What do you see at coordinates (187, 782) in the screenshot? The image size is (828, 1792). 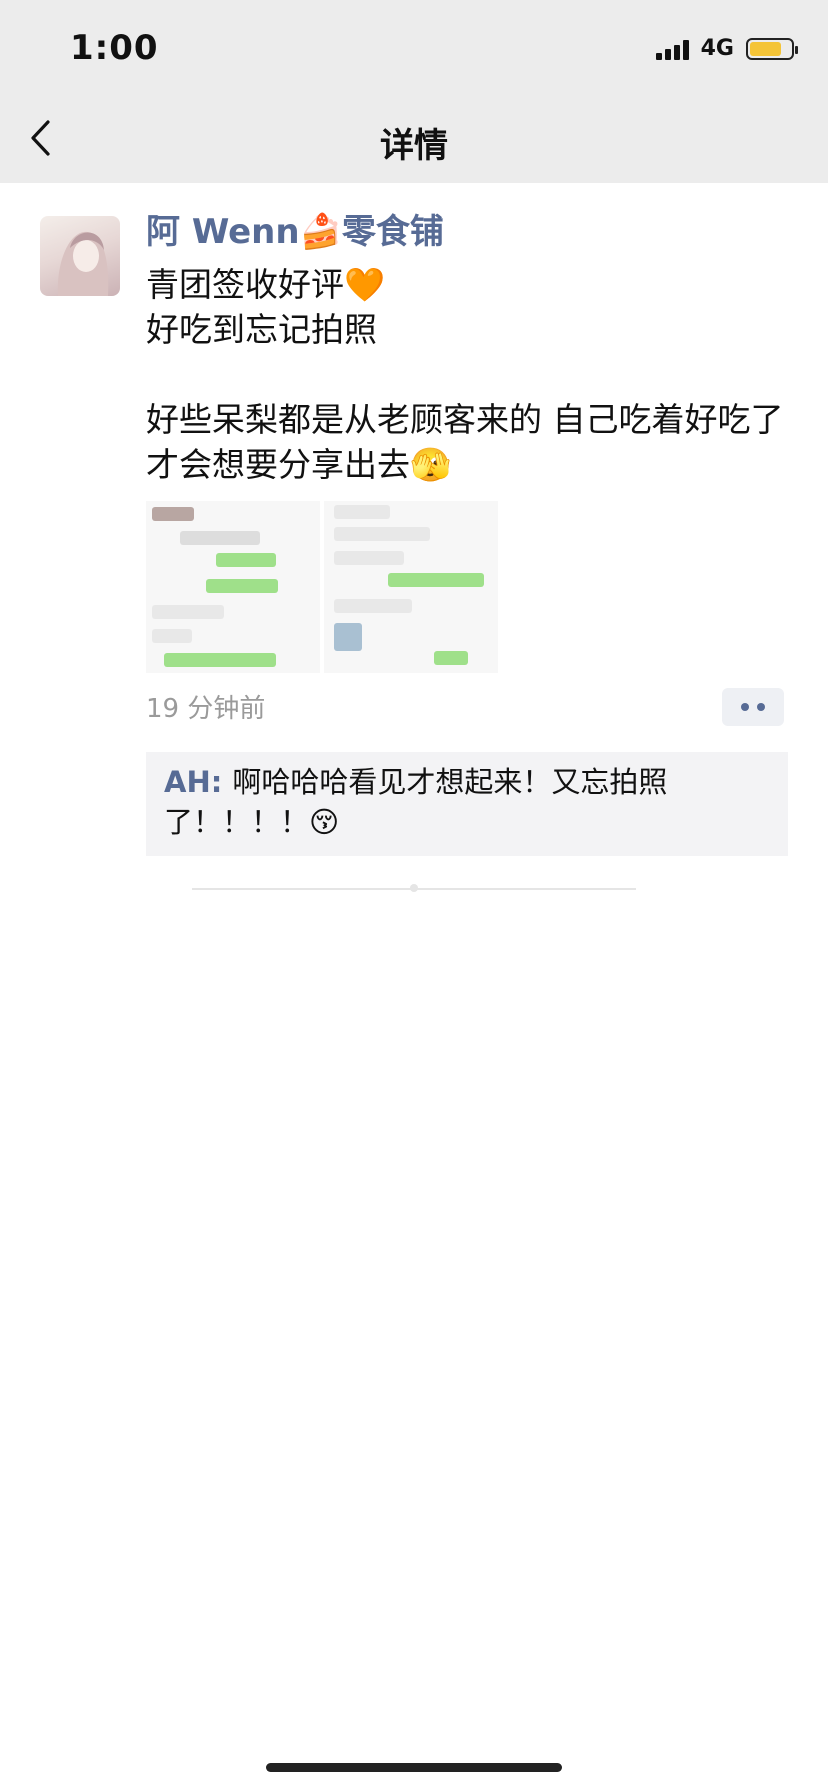 I see `comment-author: AH` at bounding box center [187, 782].